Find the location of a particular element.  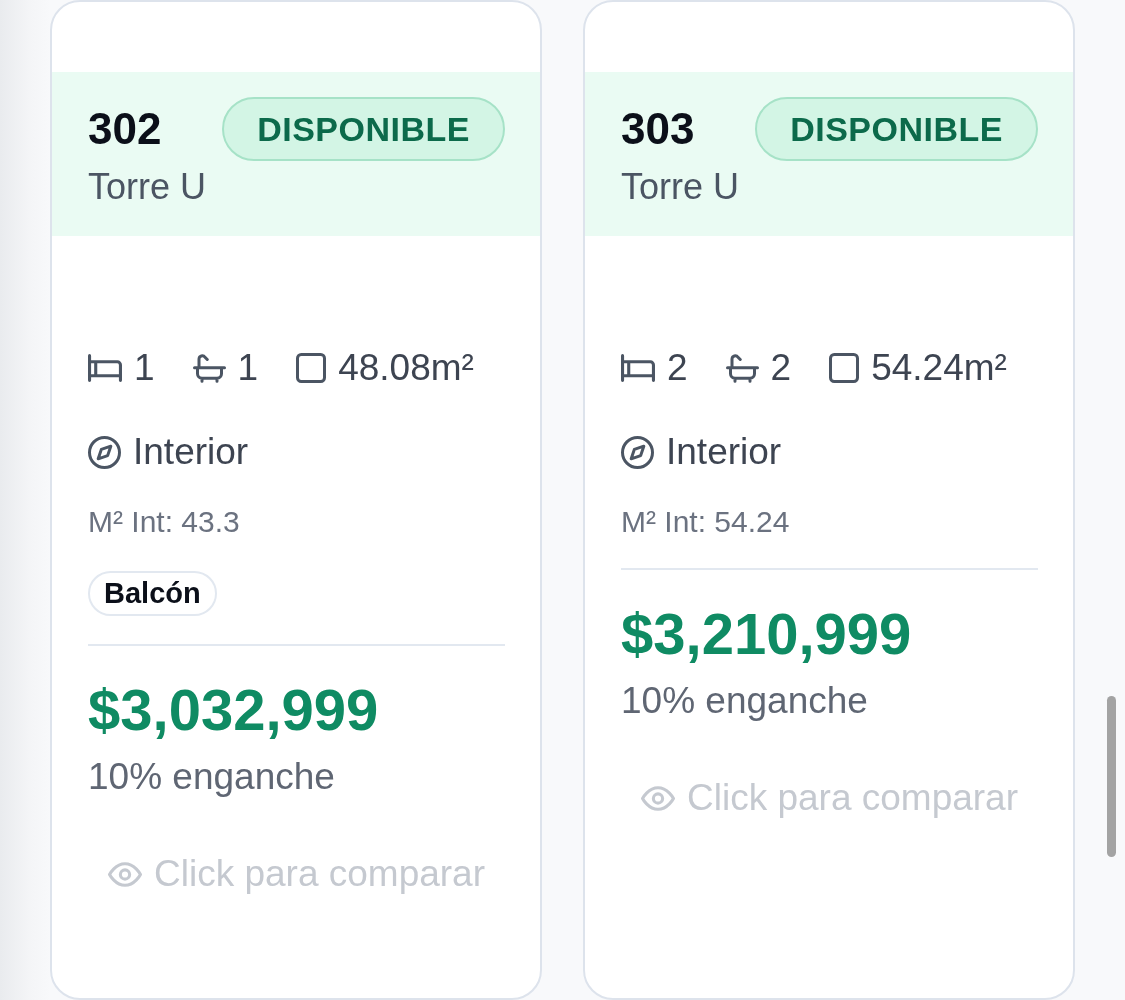

feature-tag: Balcón is located at coordinates (152, 593).